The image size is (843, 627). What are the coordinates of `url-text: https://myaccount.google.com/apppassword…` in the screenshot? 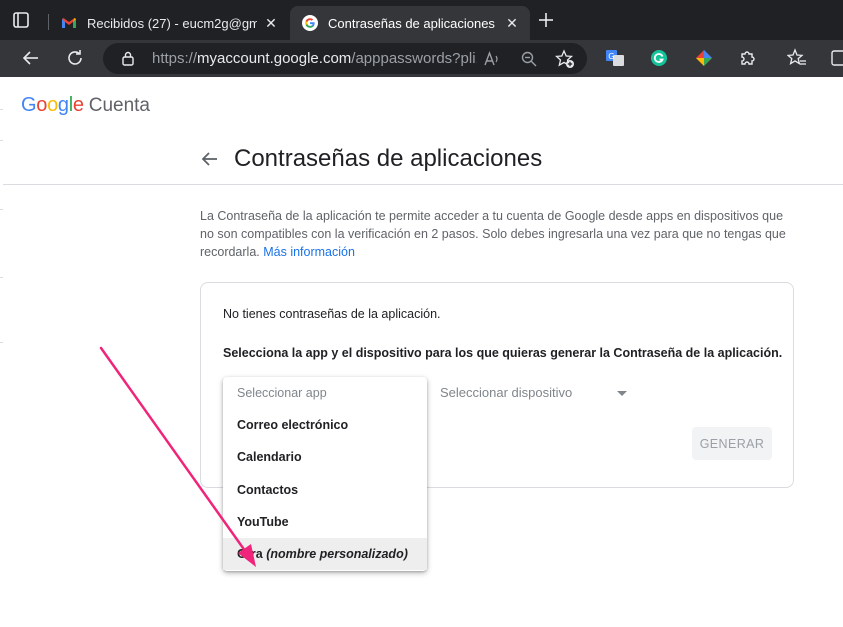 It's located at (314, 58).